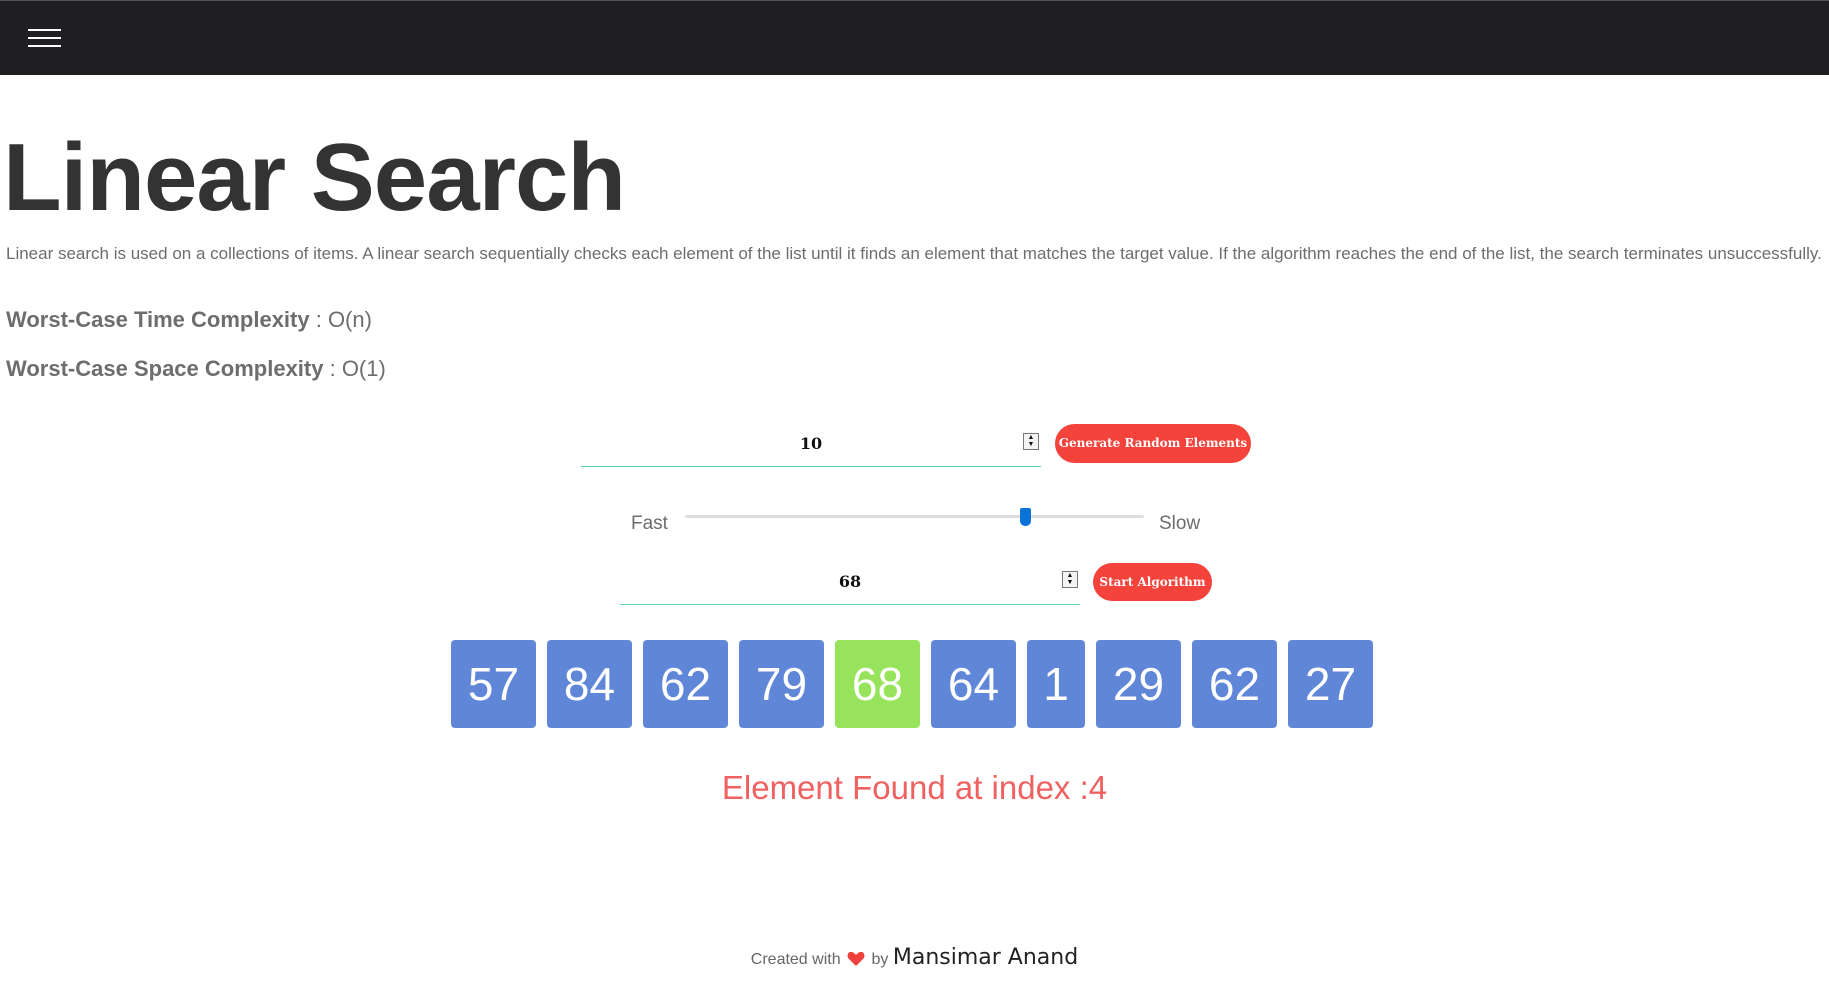 The width and height of the screenshot is (1829, 989). I want to click on time-complexity-value: : O(n), so click(340, 319).